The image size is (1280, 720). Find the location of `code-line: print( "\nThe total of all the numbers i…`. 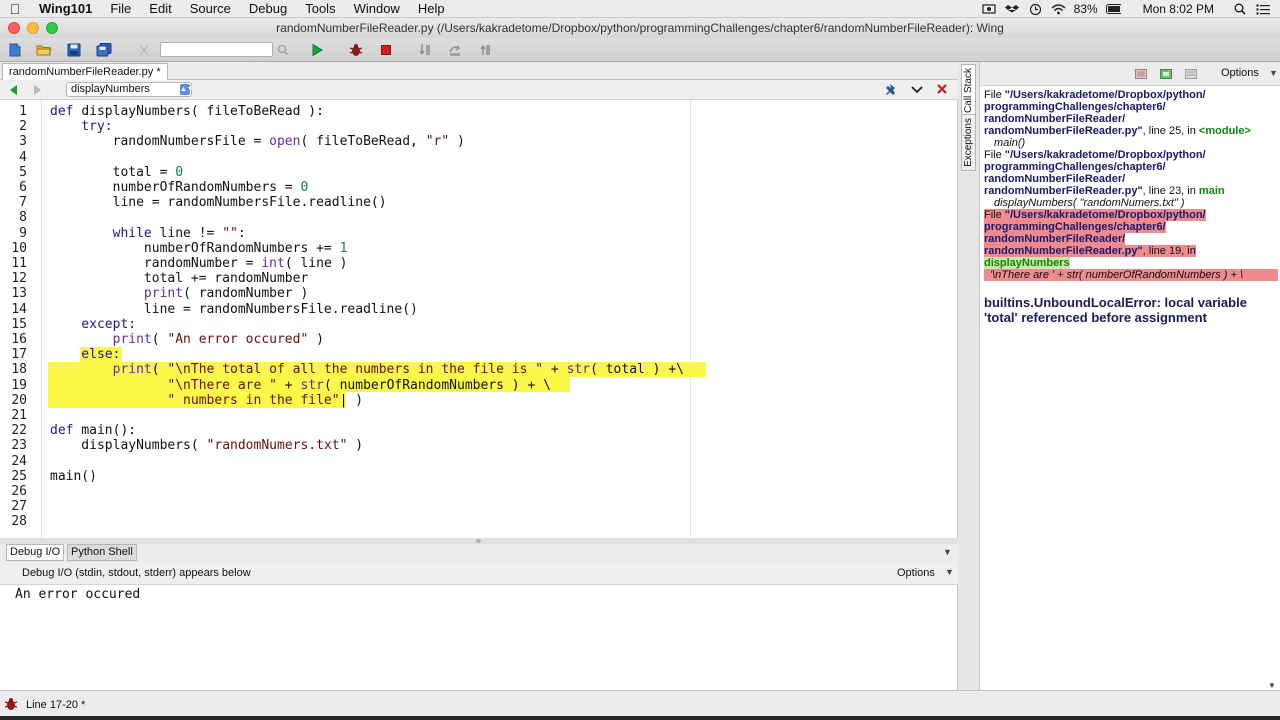

code-line: print( "\nThe total of all the numbers i… is located at coordinates (367, 370).